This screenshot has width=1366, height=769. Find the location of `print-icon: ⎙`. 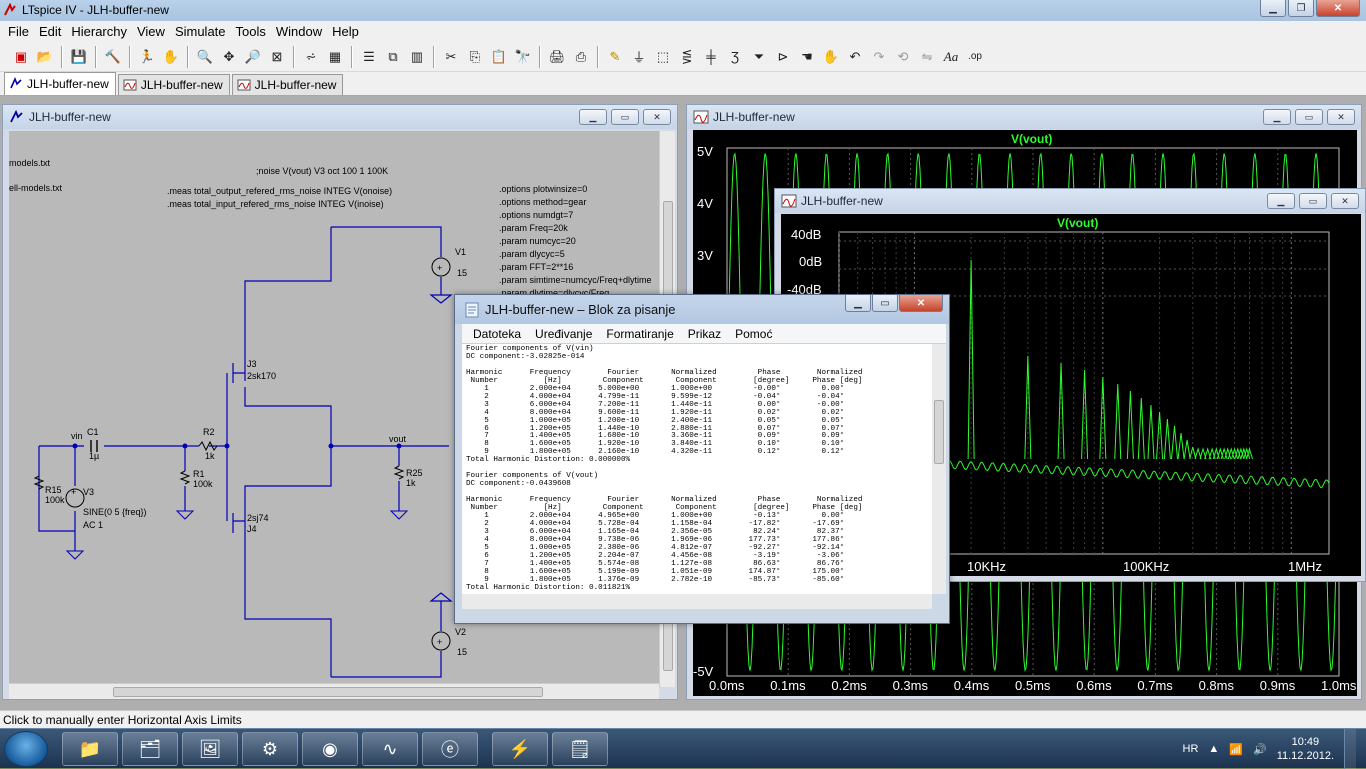

print-icon: ⎙ is located at coordinates (581, 57).